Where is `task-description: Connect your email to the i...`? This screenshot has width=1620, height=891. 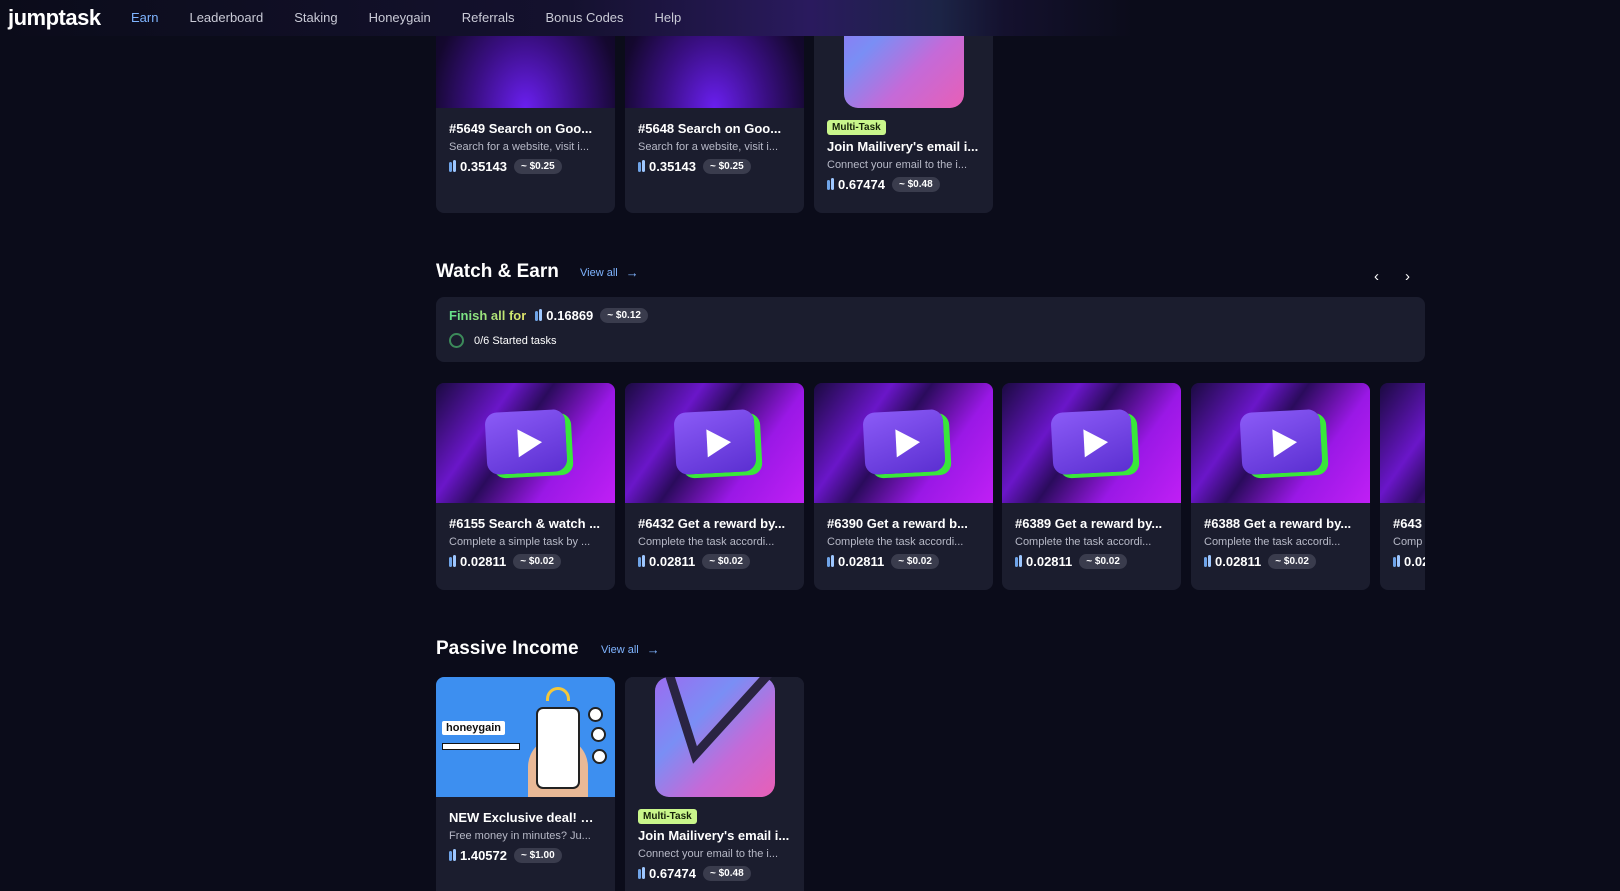
task-description: Connect your email to the i... is located at coordinates (897, 165).